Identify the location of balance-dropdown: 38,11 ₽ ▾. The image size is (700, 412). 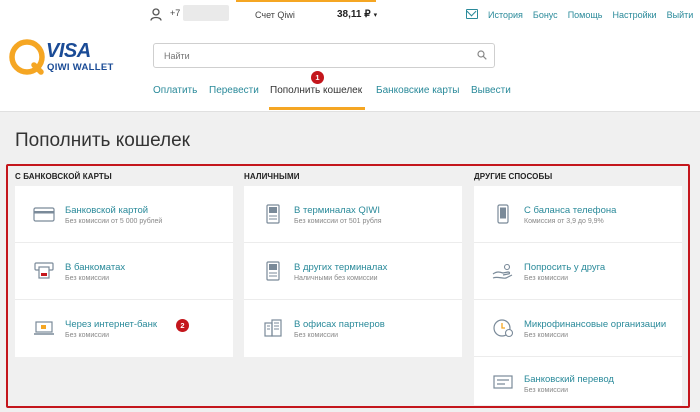
(357, 14).